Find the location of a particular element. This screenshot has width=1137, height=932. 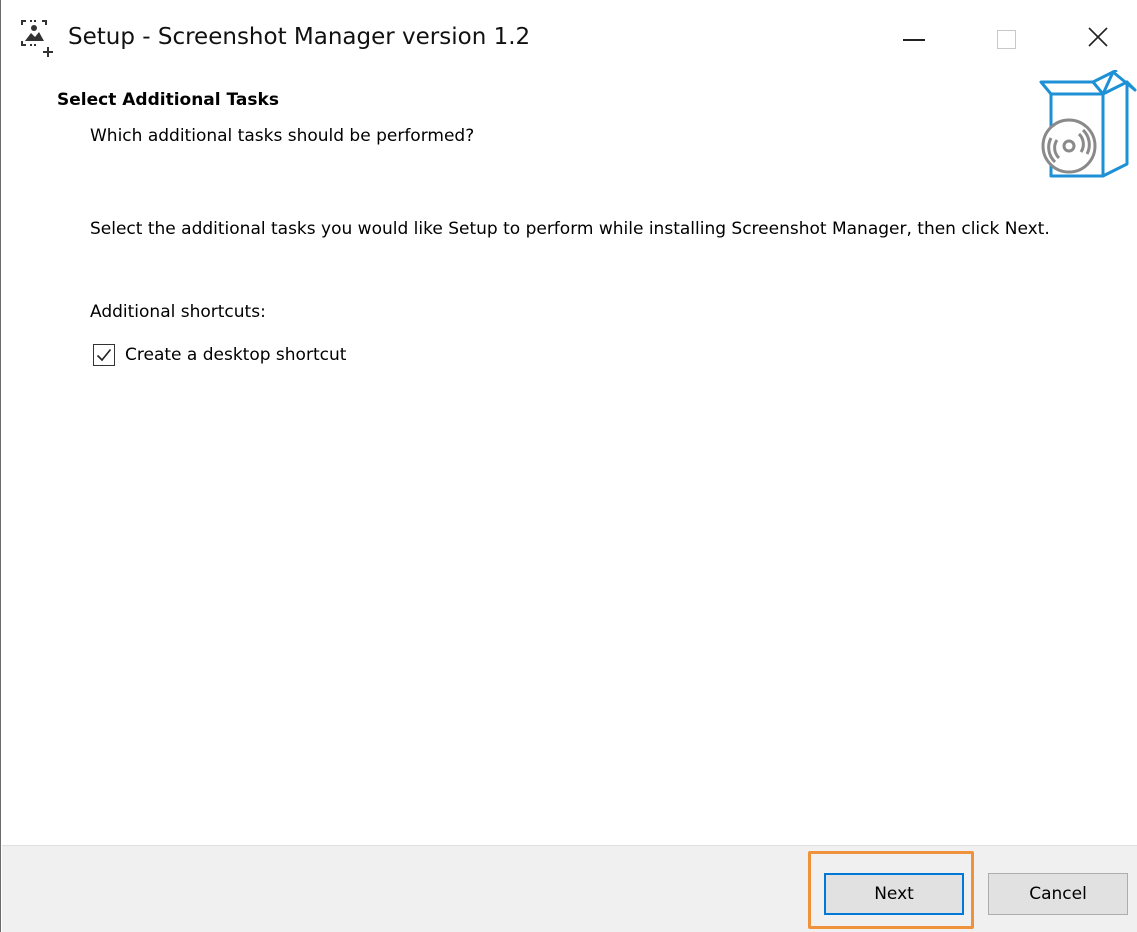

minimize-icon is located at coordinates (914, 40).